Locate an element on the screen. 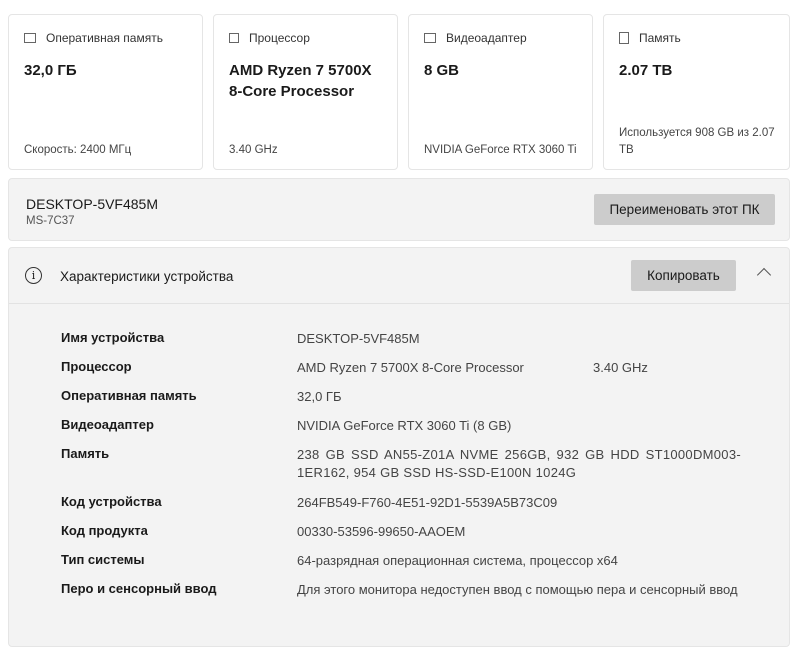  spec-value: 00330-53596-99650-AAOEM is located at coordinates (381, 531).